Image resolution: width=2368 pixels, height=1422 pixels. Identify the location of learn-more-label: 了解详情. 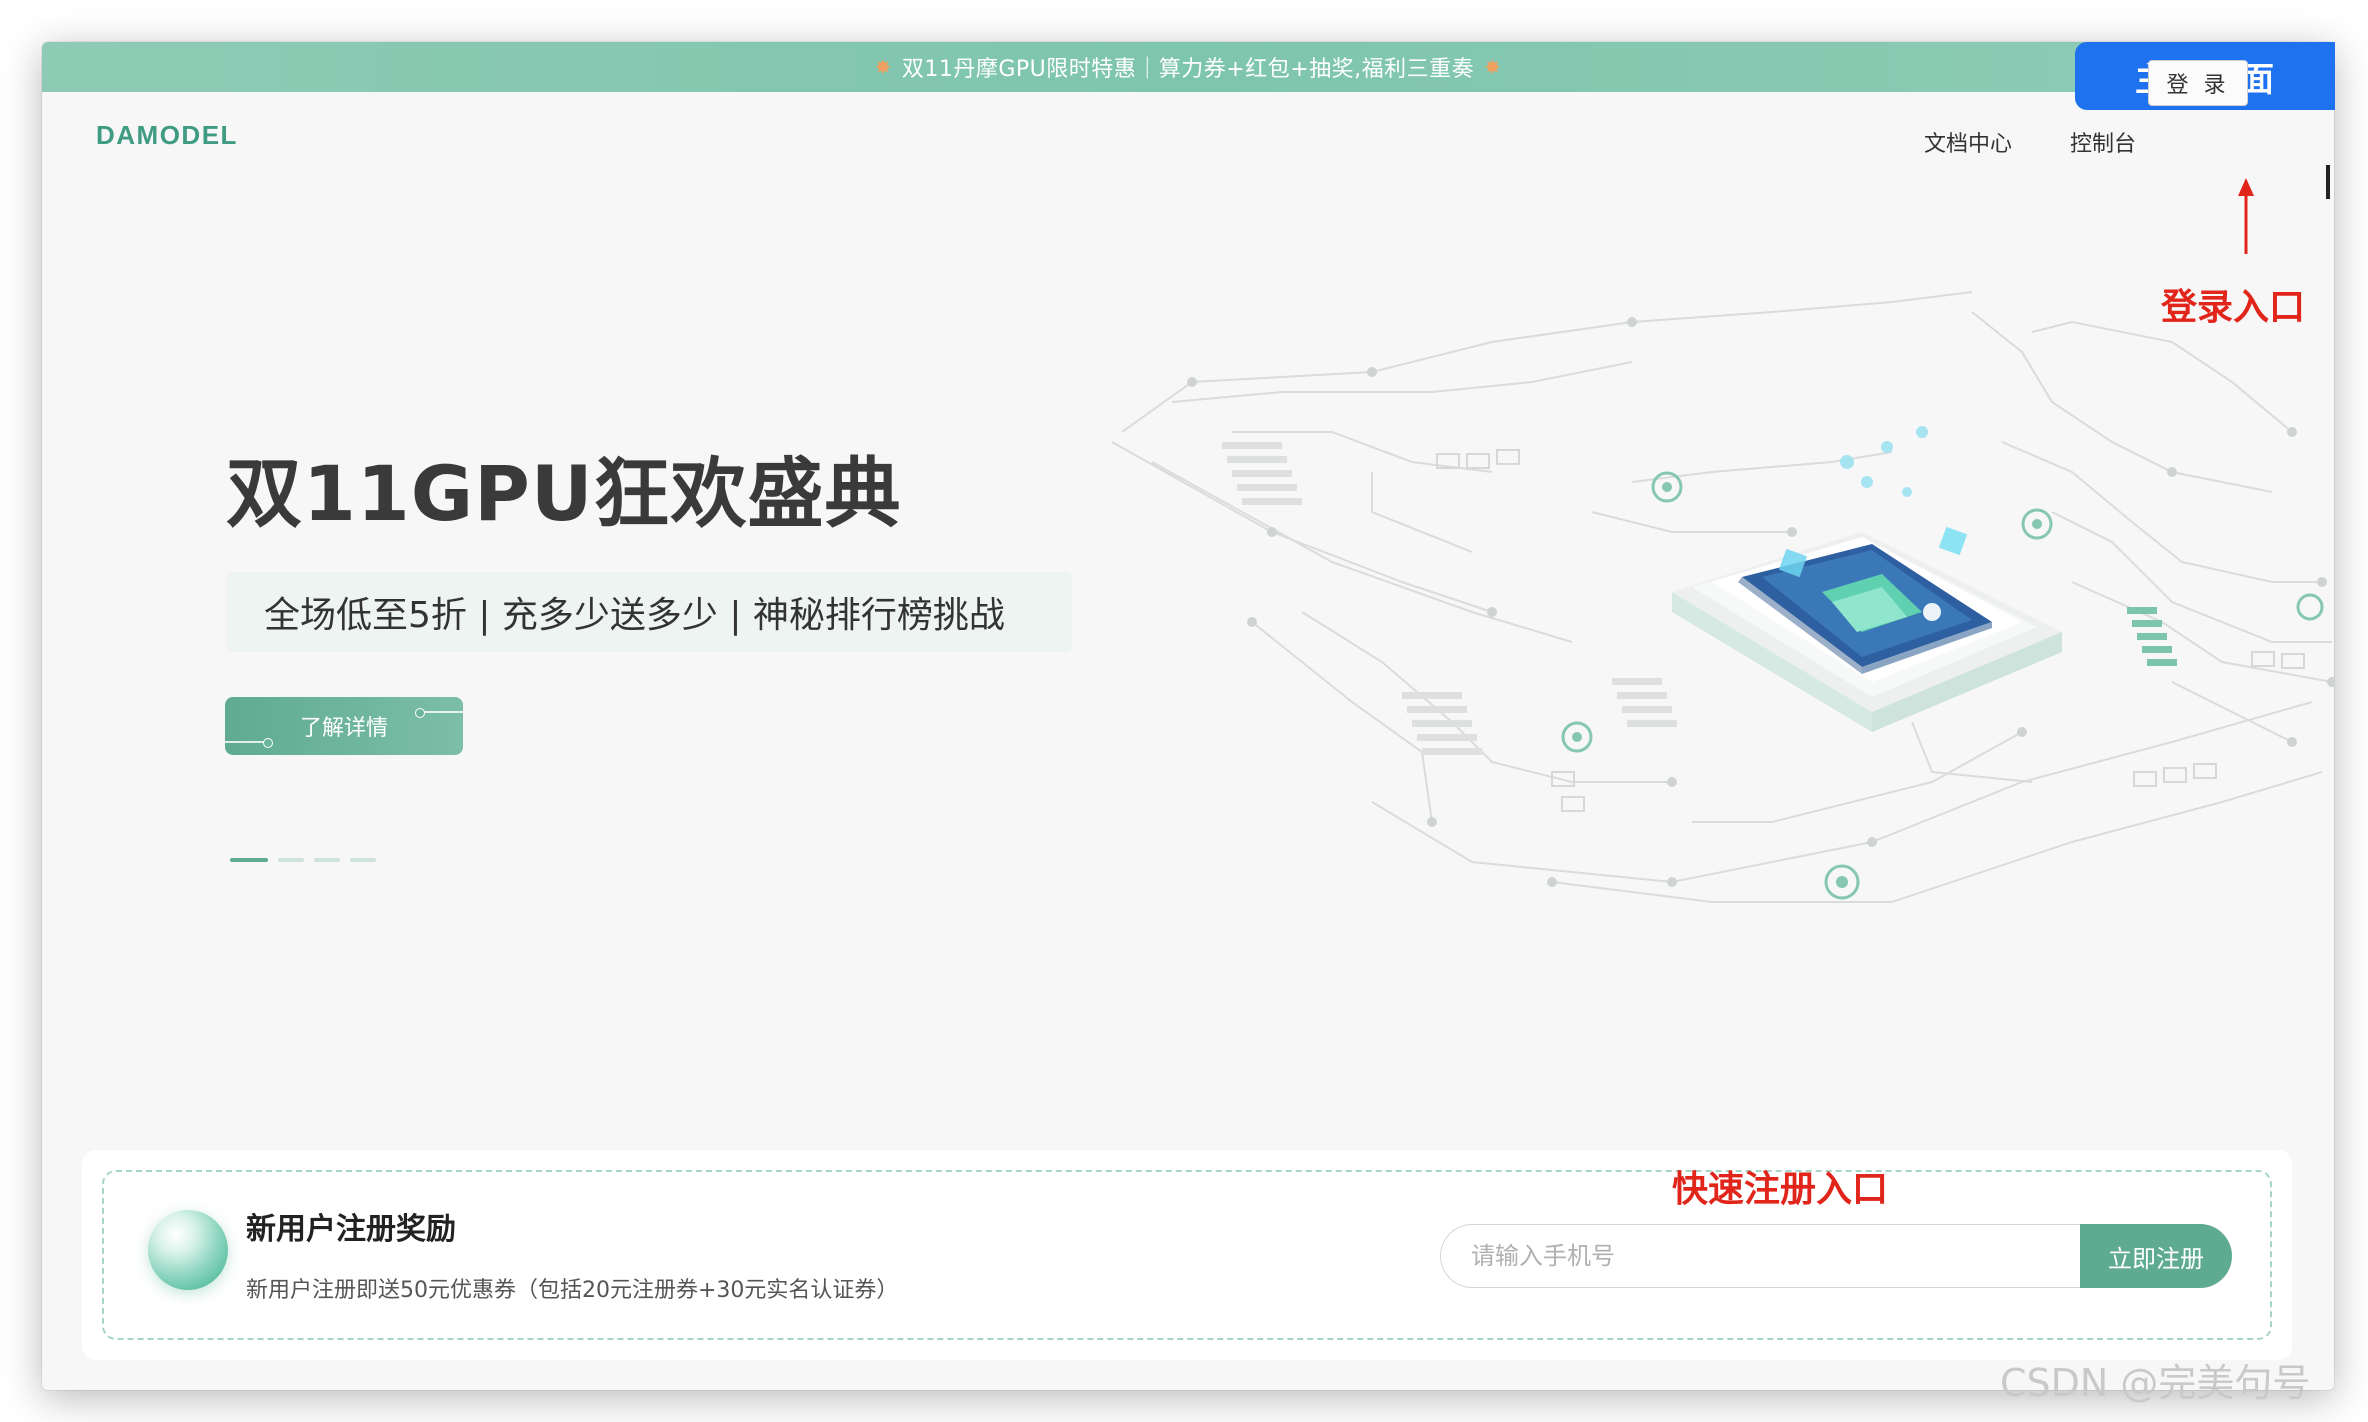
(343, 728).